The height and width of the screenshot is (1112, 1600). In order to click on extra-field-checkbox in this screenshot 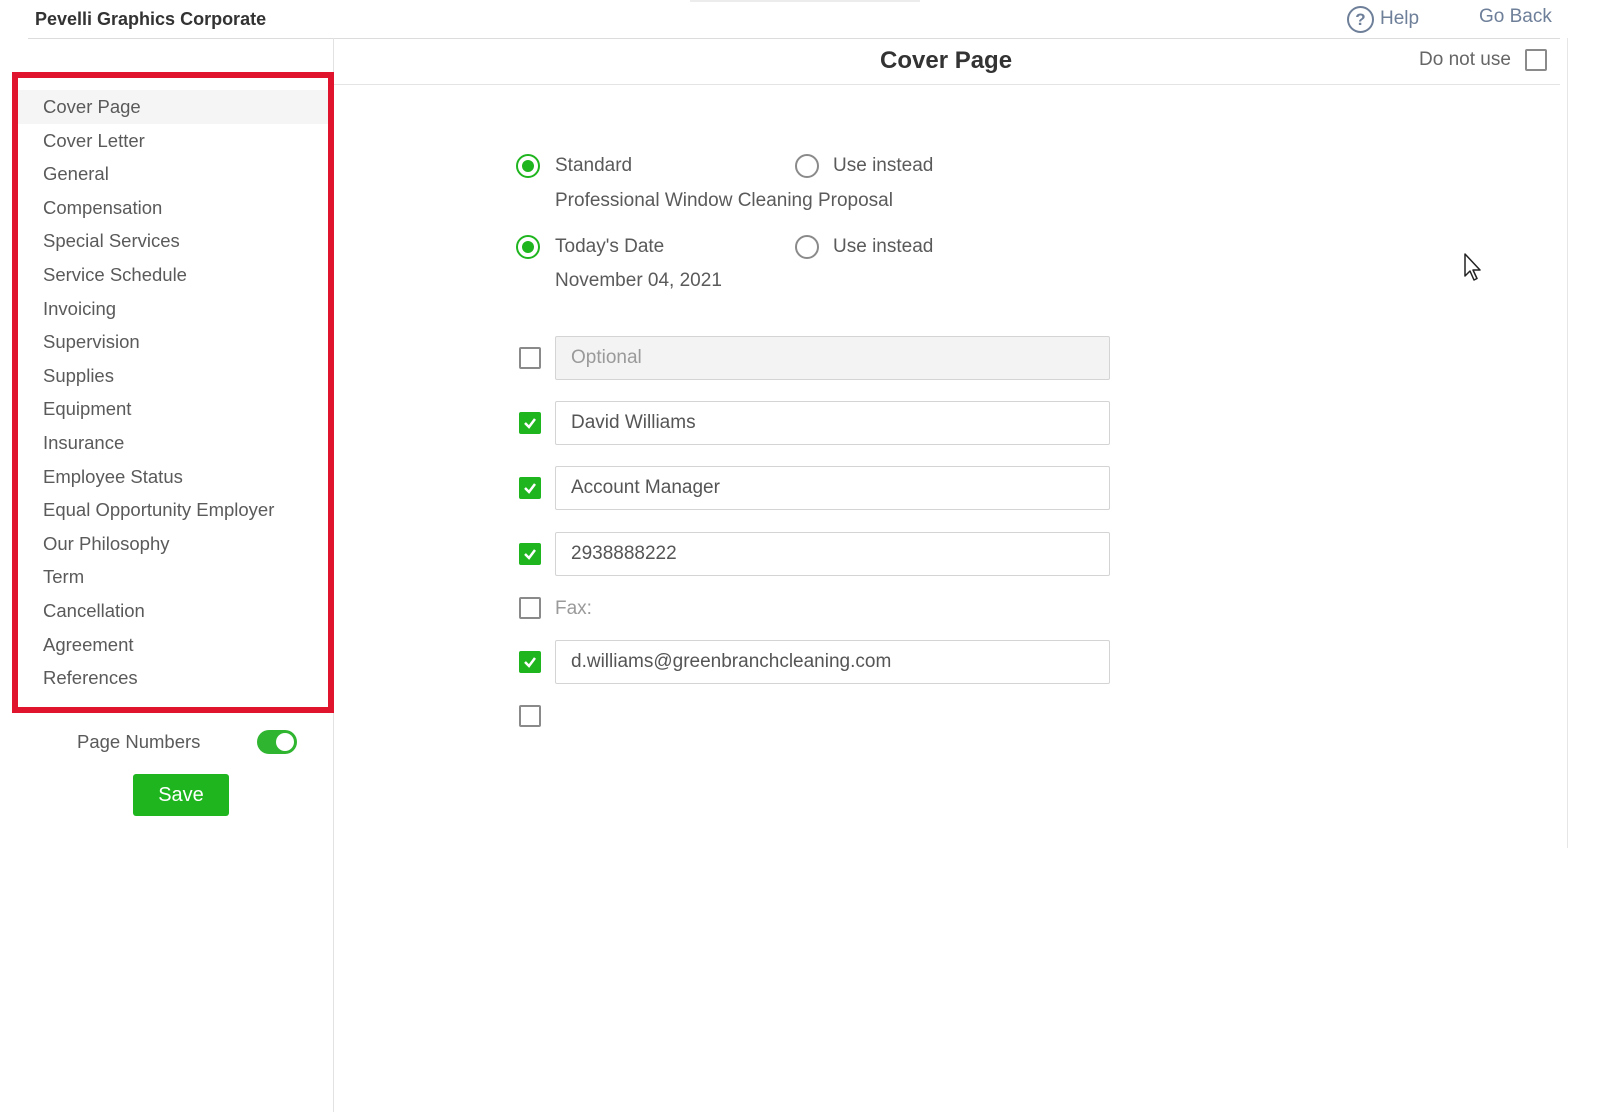, I will do `click(530, 716)`.